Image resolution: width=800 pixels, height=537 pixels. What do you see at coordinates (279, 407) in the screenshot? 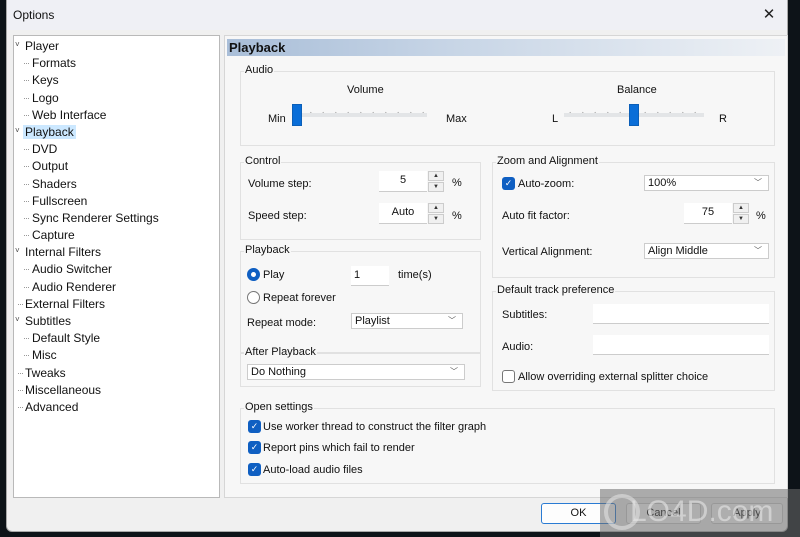
I see `group-title: Open settings` at bounding box center [279, 407].